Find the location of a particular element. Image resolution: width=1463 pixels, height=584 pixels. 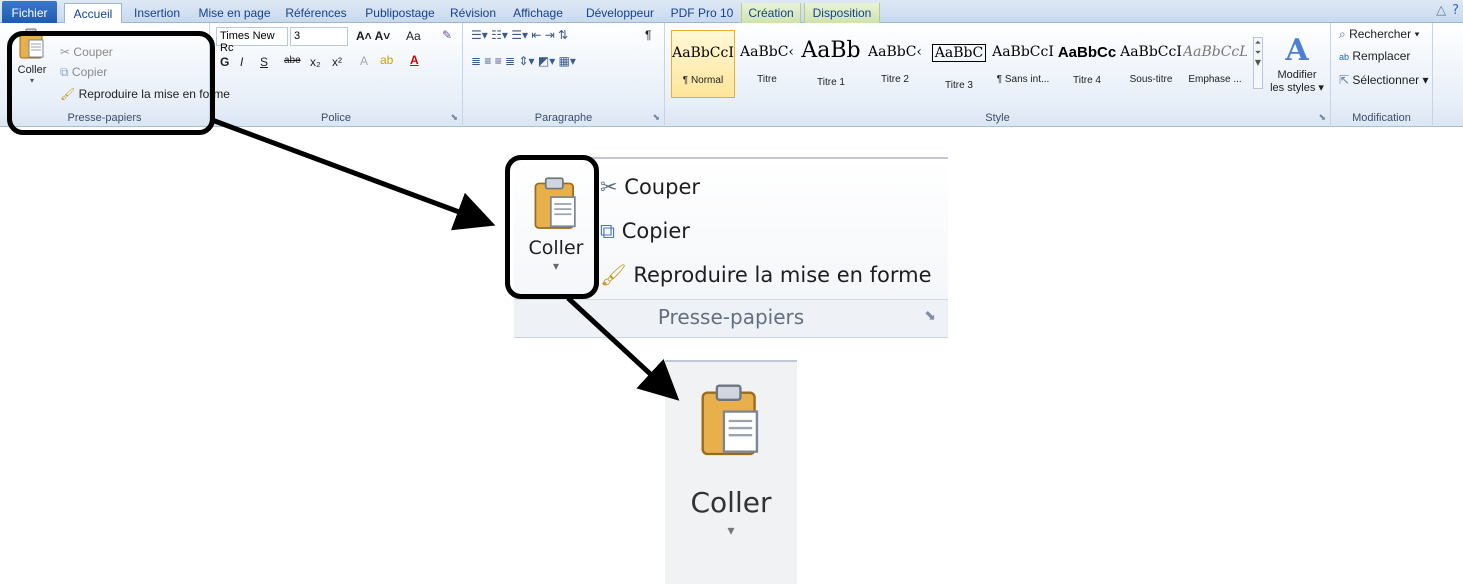

arrow-to-zoom2 is located at coordinates (623, 348).